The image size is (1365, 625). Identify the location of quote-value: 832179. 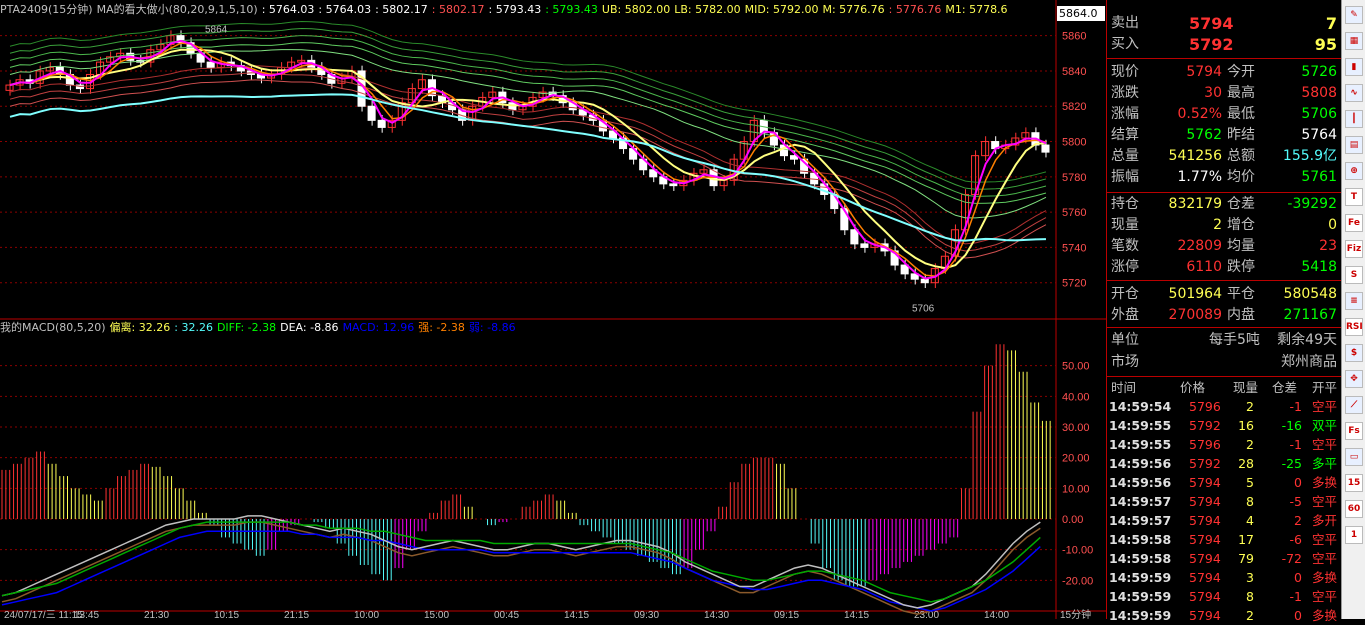
(1195, 204).